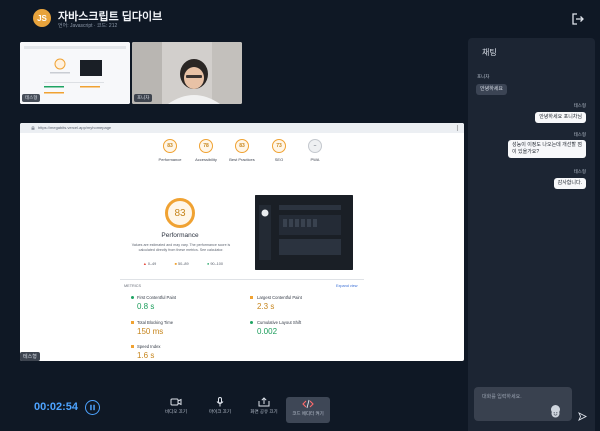 This screenshot has height=431, width=600. I want to click on video-toggle-label: 비디오 끄기, so click(176, 411).